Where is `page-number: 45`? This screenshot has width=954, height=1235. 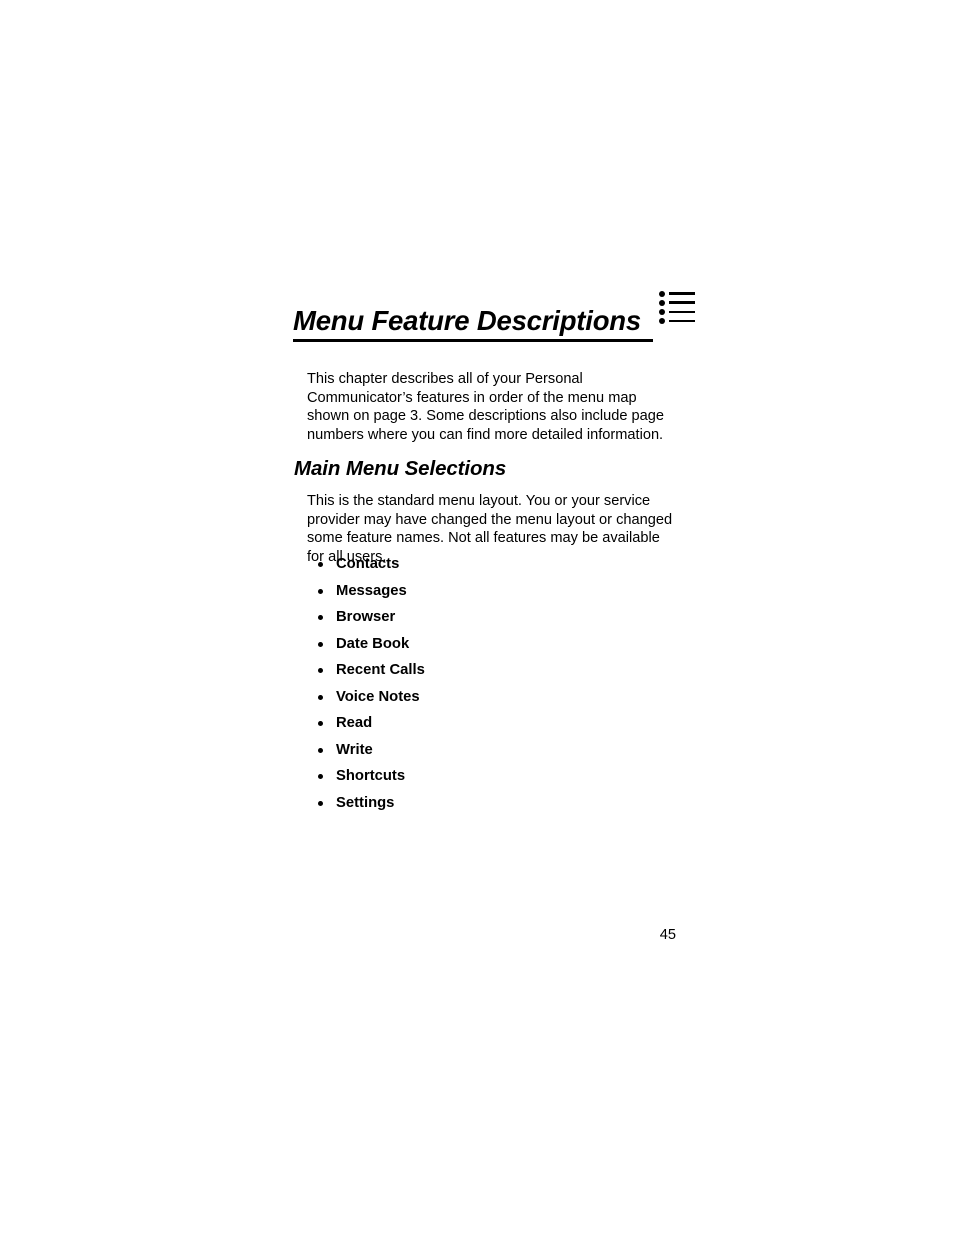 page-number: 45 is located at coordinates (667, 935).